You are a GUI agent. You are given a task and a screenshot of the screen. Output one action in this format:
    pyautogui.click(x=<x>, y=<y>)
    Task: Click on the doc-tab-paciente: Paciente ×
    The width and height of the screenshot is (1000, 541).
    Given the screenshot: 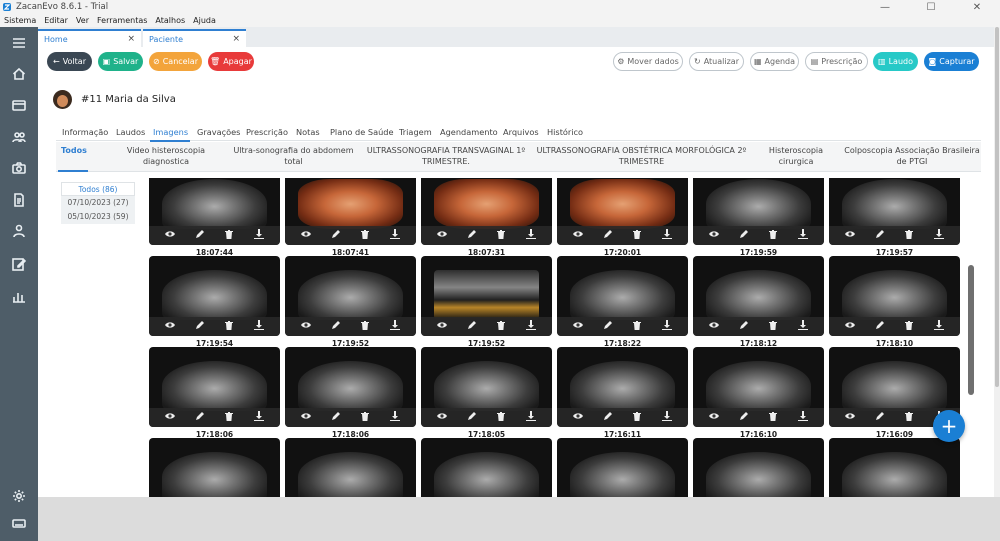 What is the action you would take?
    pyautogui.click(x=194, y=38)
    